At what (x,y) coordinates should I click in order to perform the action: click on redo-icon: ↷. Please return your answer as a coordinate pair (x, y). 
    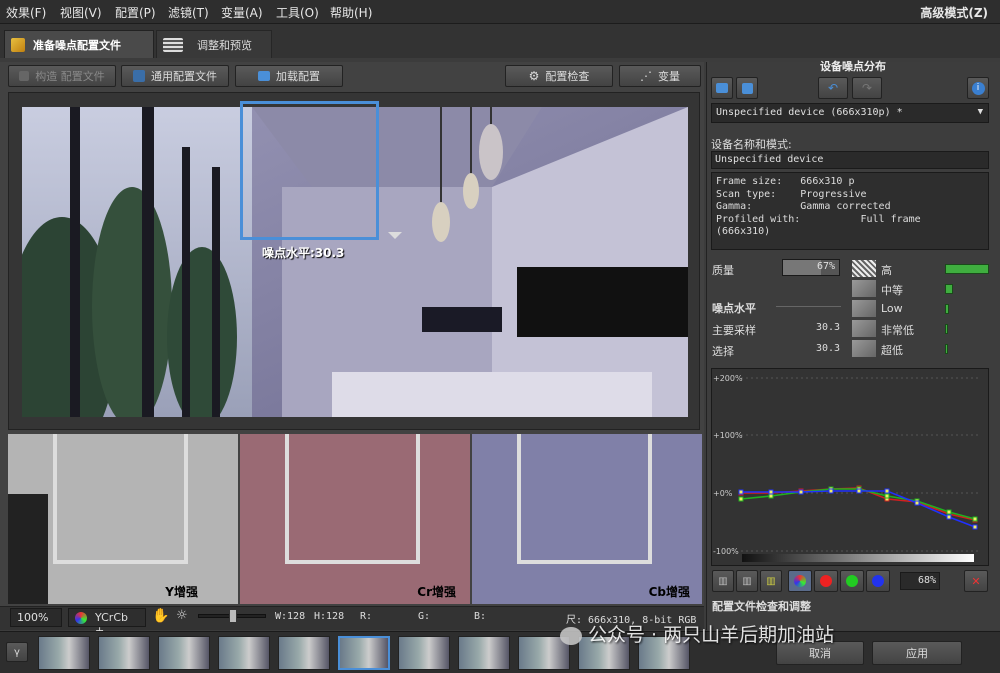
    Looking at the image, I should click on (867, 88).